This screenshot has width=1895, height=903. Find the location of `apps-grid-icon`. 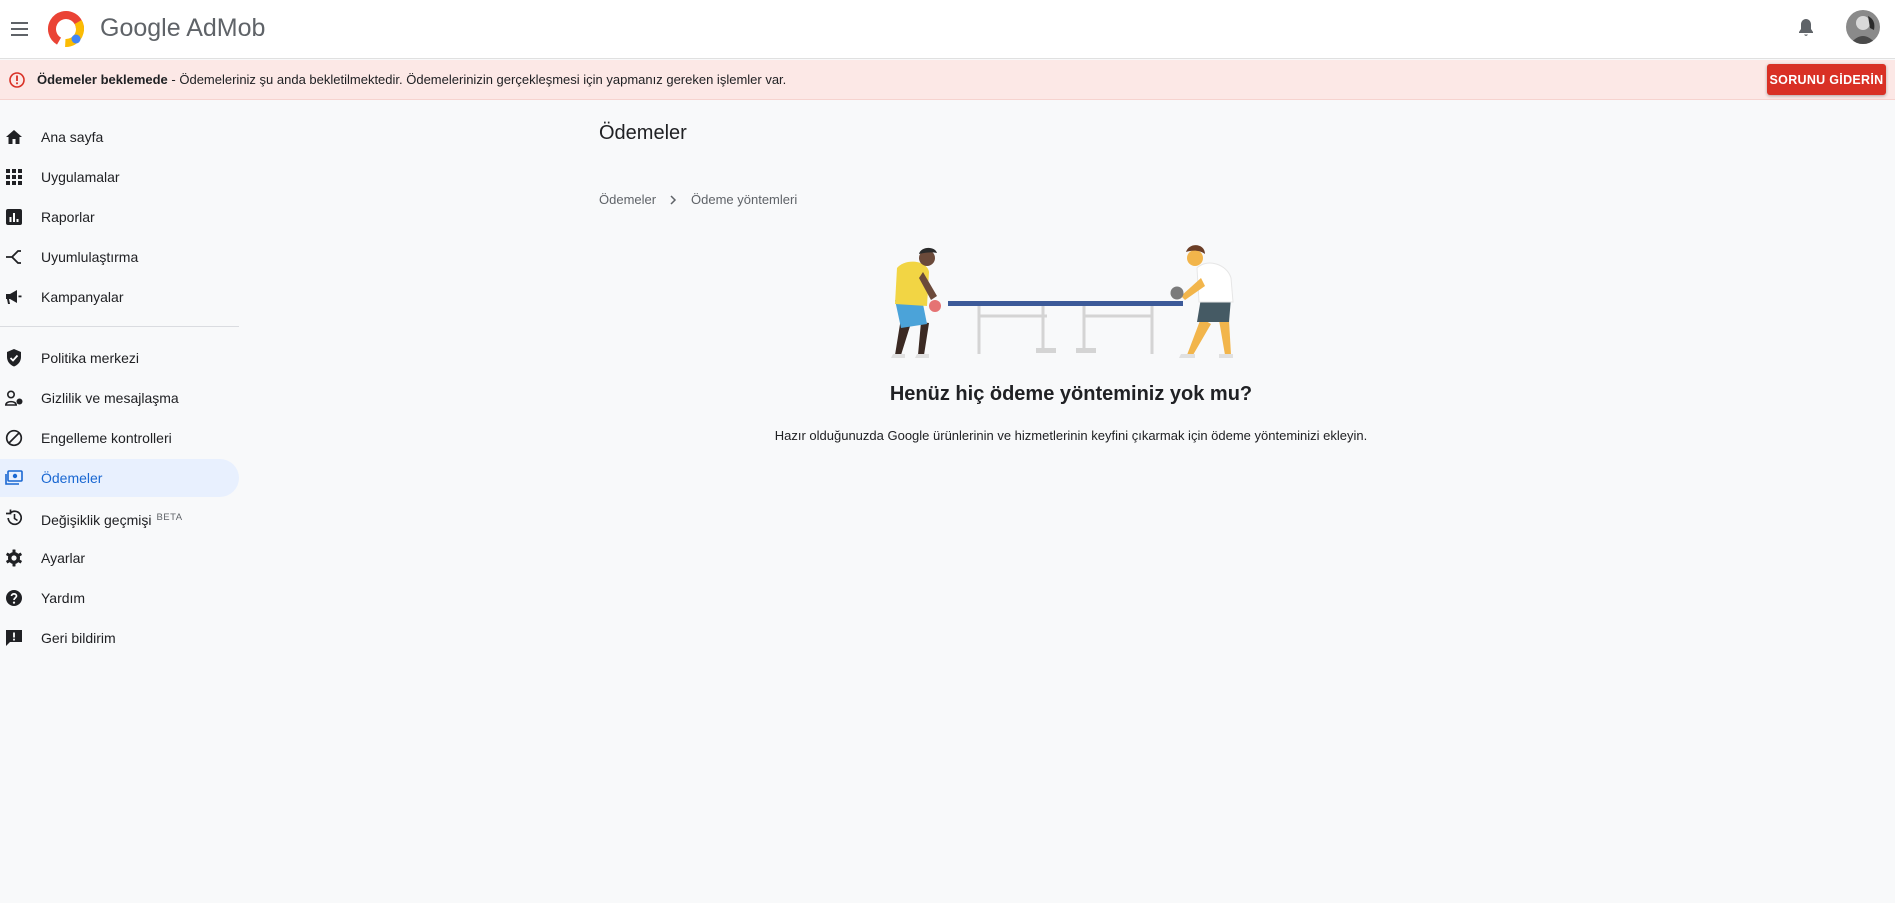

apps-grid-icon is located at coordinates (14, 177).